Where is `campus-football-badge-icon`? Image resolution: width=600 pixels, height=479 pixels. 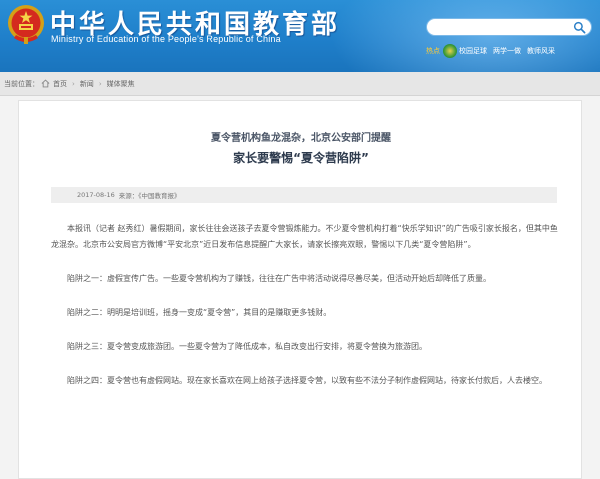
campus-football-badge-icon is located at coordinates (450, 51).